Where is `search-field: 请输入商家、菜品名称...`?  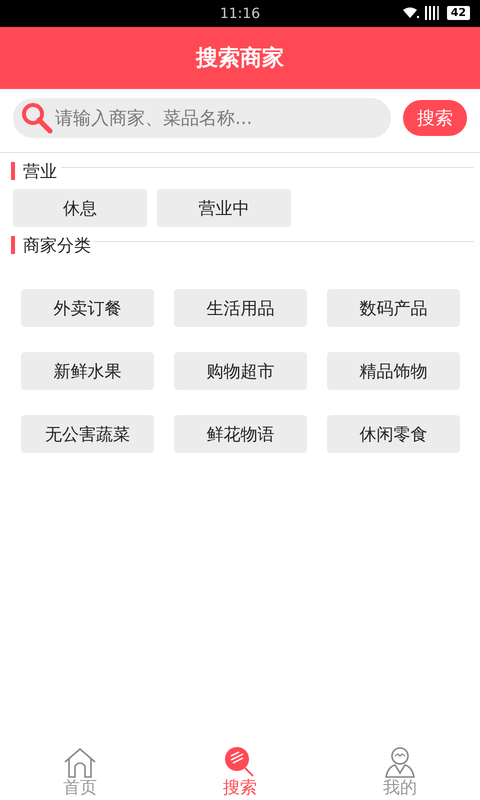
search-field: 请输入商家、菜品名称... is located at coordinates (202, 118).